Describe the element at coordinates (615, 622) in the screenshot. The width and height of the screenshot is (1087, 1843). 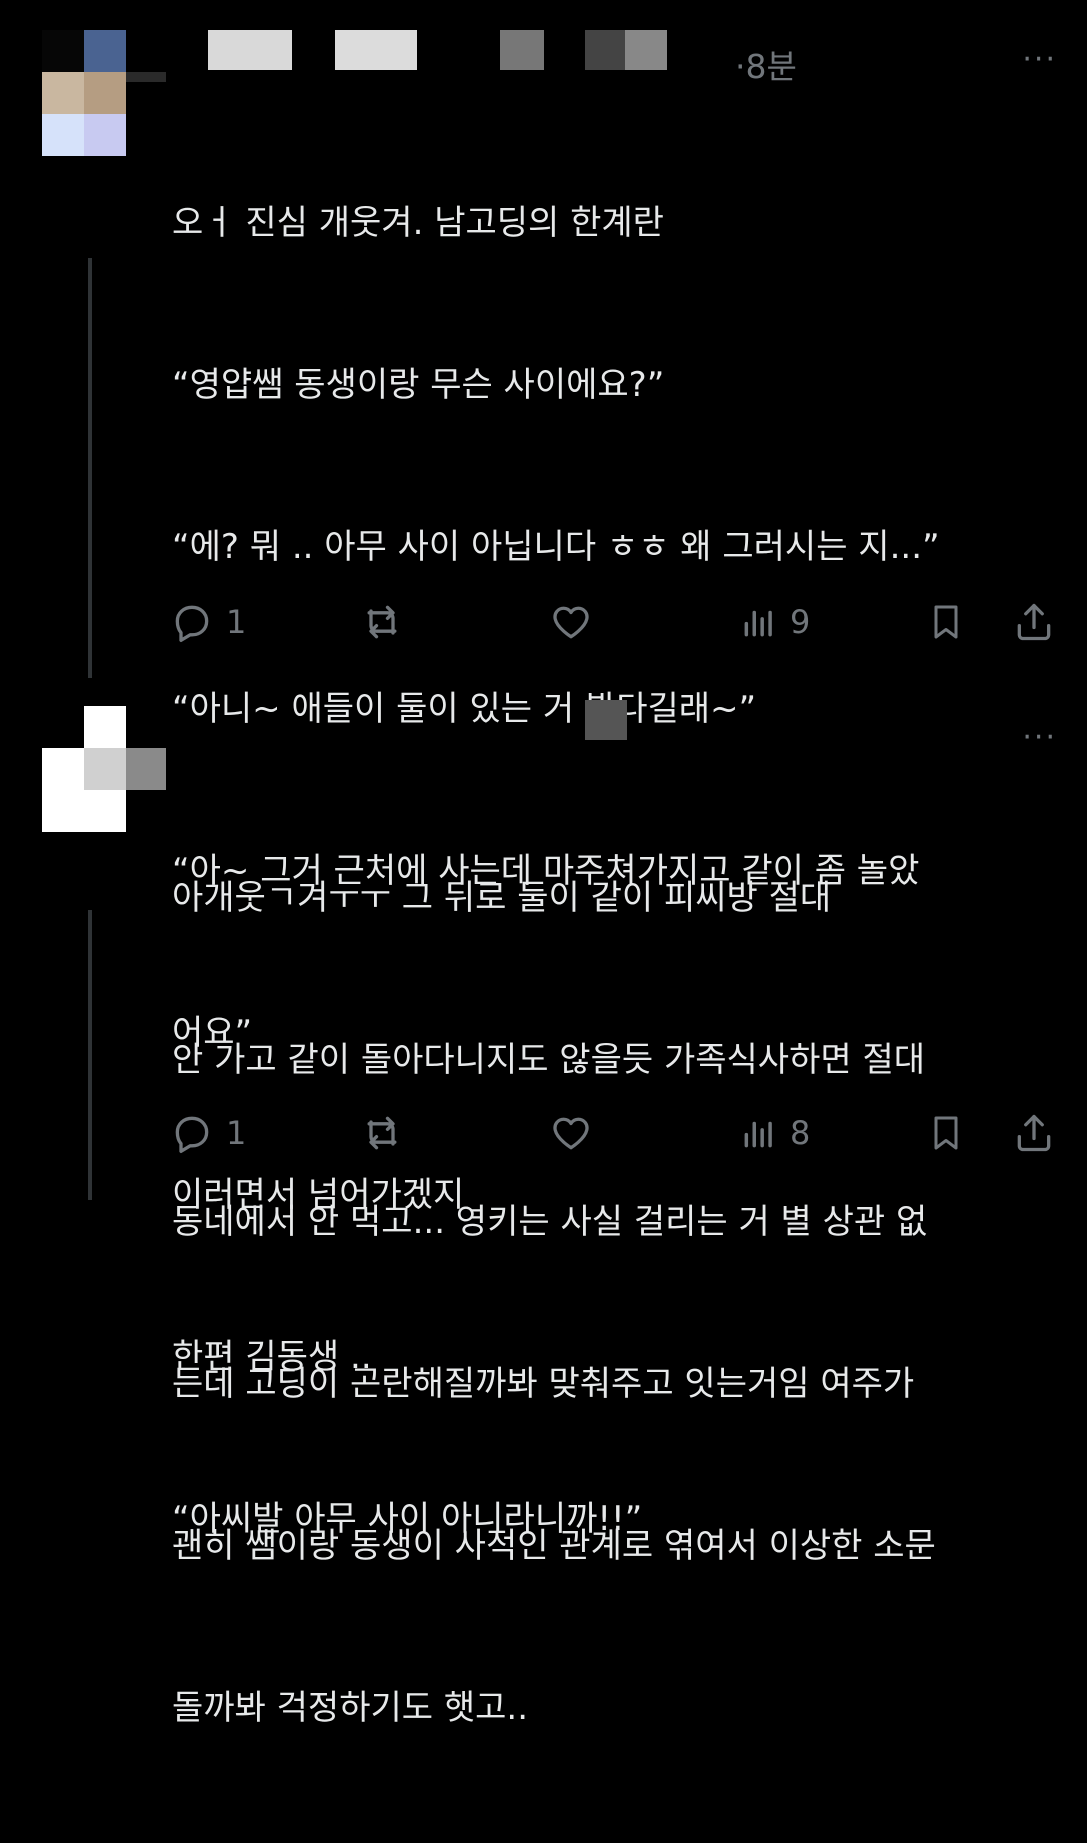
I see `action-bar: 1 9` at that location.